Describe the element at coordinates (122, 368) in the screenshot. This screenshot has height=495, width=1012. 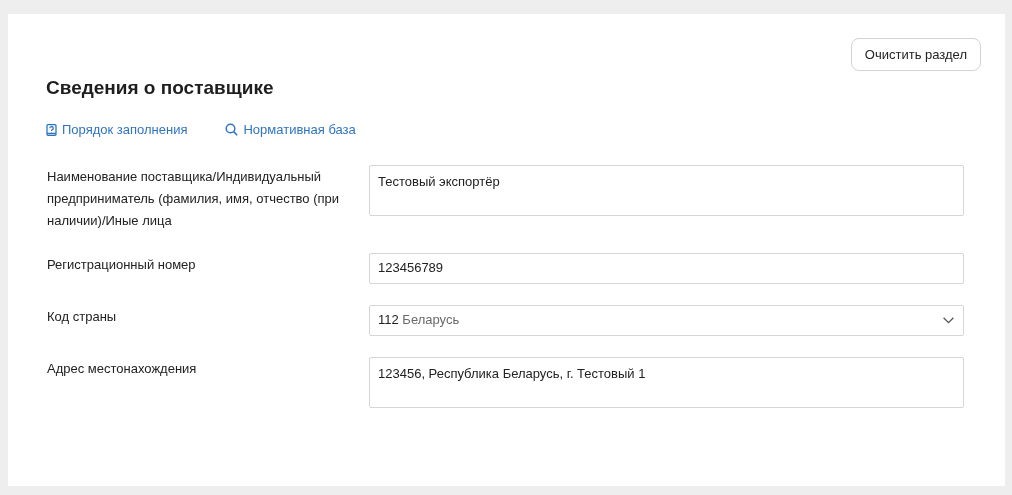
I see `field-label: Адрес местонахождения` at that location.